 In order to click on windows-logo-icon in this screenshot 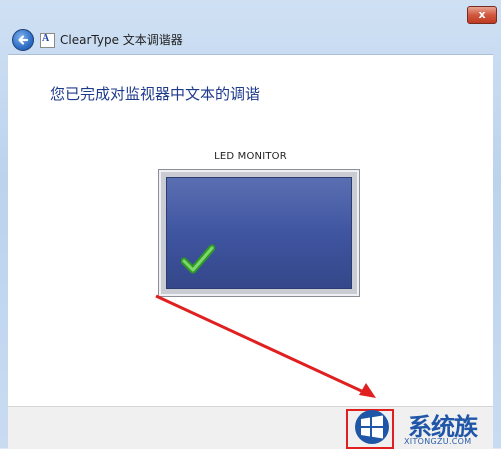, I will do `click(372, 427)`.